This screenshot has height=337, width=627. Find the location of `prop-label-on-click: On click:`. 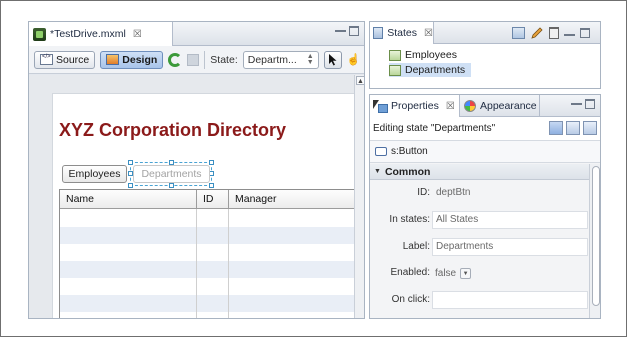

prop-label-on-click: On click: is located at coordinates (410, 299).